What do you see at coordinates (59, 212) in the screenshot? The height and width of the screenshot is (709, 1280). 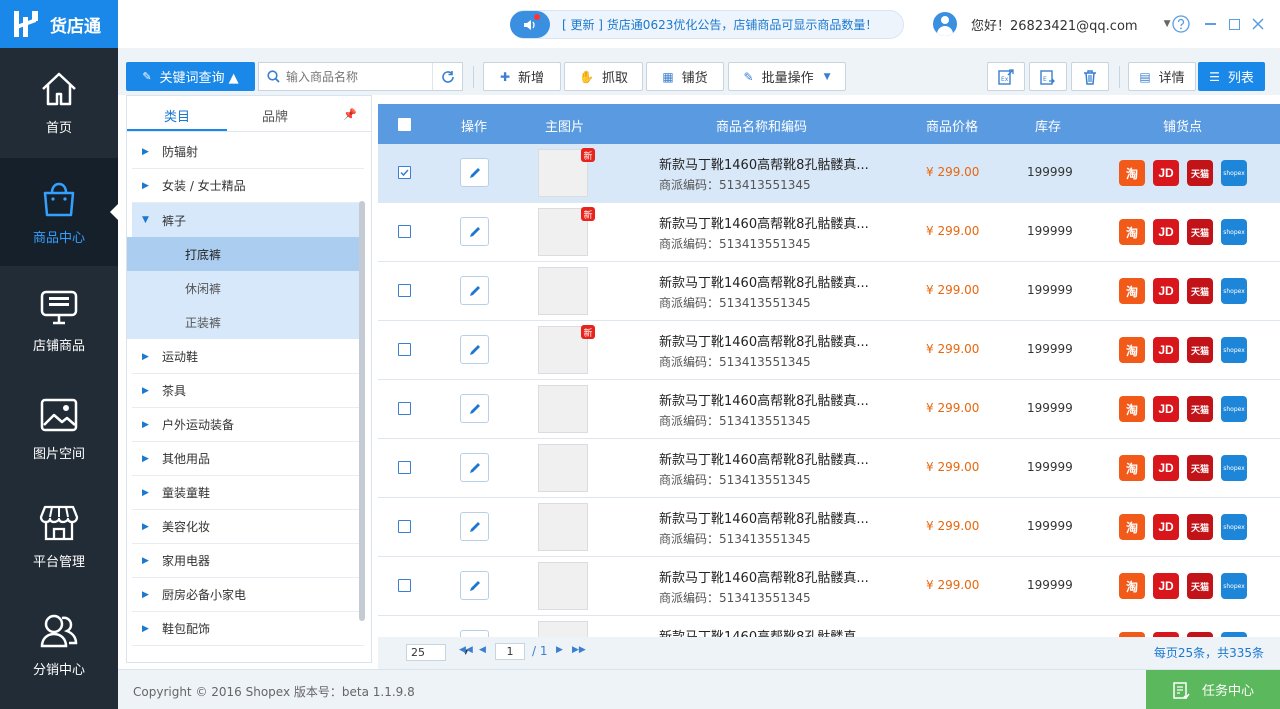 I see `nav-item-product-center: 商品中心` at bounding box center [59, 212].